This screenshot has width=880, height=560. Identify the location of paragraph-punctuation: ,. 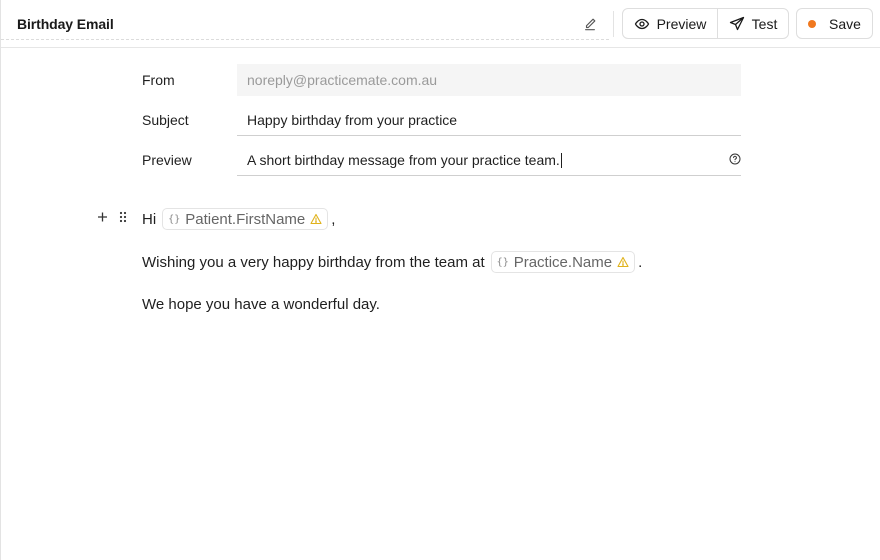
(333, 219).